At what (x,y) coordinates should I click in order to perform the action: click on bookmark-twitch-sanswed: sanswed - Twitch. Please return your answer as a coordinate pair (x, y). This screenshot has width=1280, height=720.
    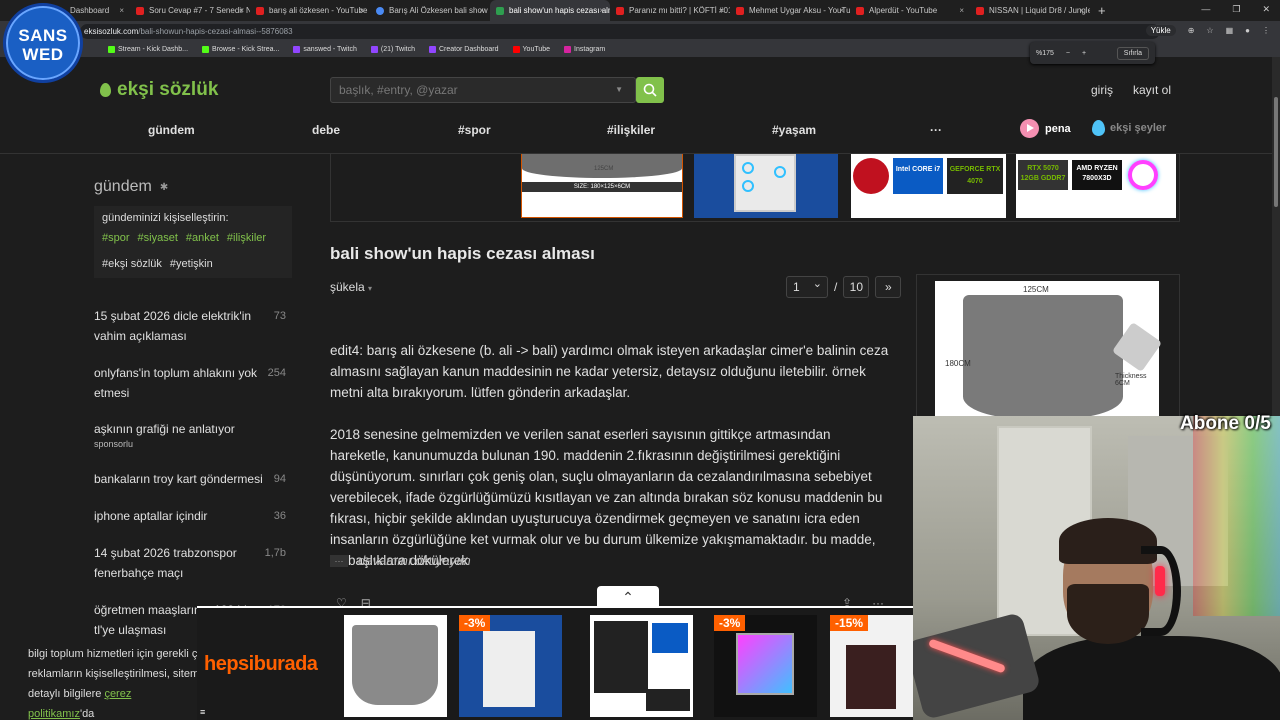
    Looking at the image, I should click on (325, 49).